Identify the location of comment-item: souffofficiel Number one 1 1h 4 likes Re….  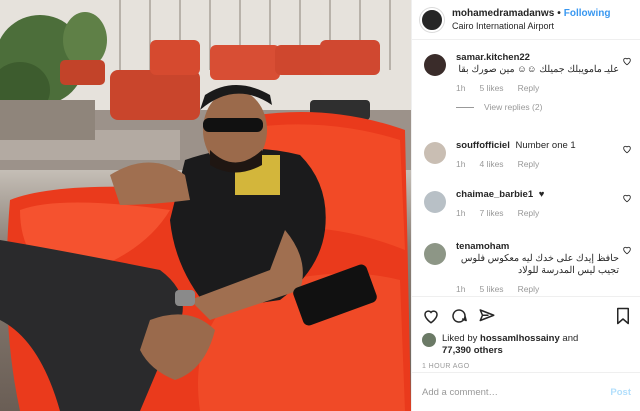
(526, 164).